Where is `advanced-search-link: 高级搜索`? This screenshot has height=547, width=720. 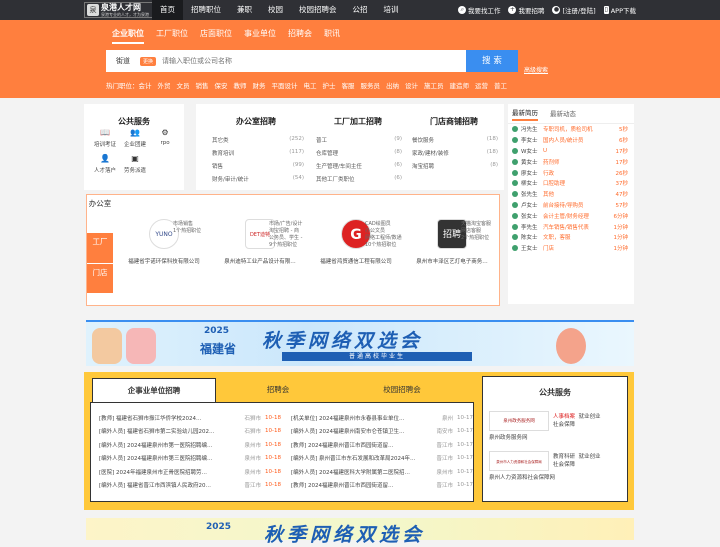
advanced-search-link: 高级搜索 is located at coordinates (536, 69).